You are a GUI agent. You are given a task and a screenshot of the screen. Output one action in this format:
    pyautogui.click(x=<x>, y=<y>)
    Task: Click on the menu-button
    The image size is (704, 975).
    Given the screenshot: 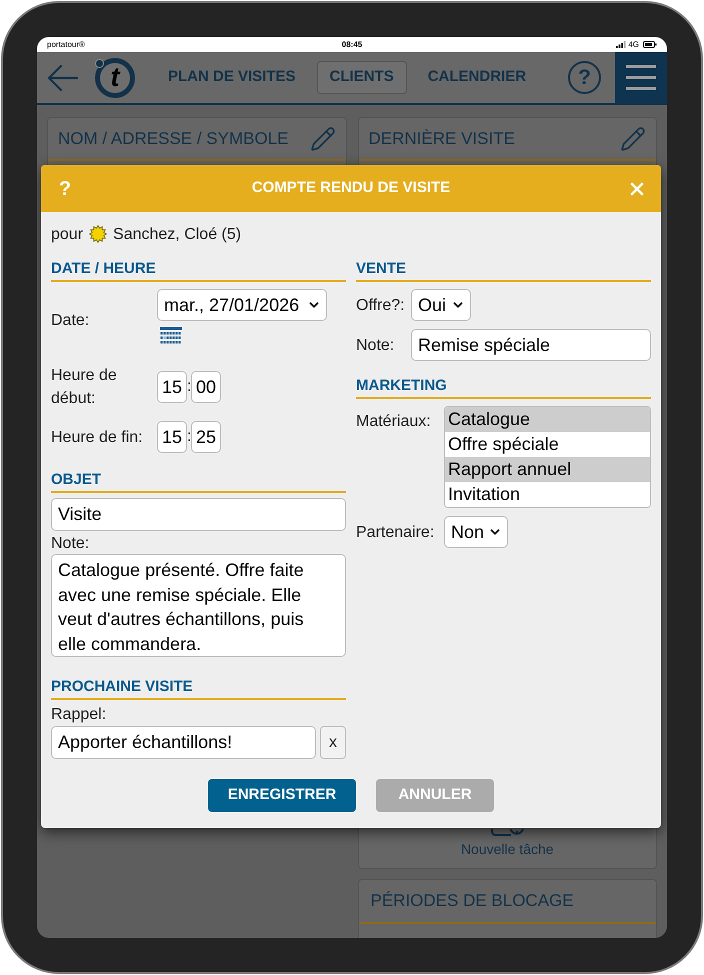 What is the action you would take?
    pyautogui.click(x=641, y=77)
    